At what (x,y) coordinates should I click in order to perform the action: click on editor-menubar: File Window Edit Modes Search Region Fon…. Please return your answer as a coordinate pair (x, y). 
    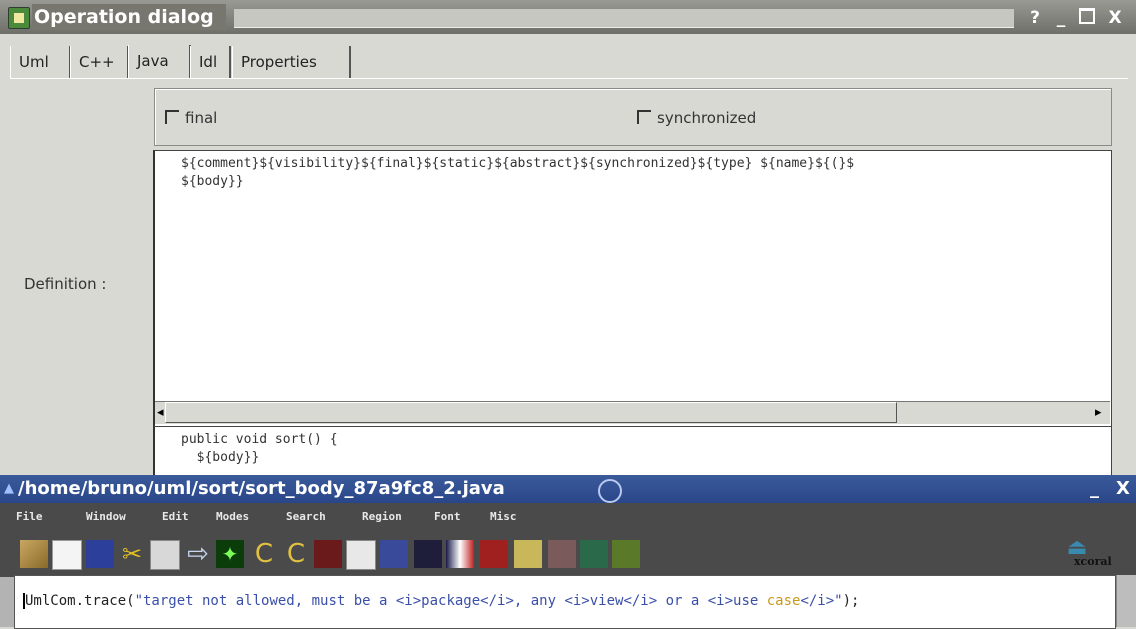
    Looking at the image, I should click on (568, 517).